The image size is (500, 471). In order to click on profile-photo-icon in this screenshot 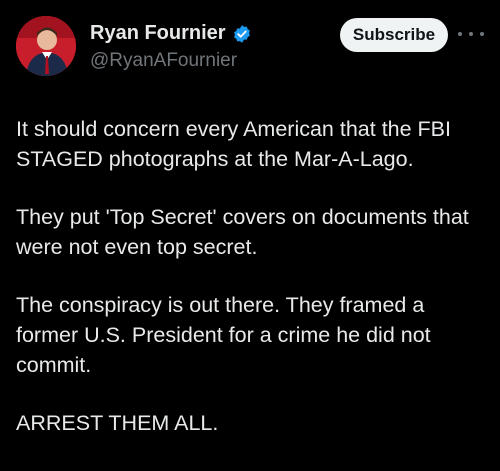, I will do `click(46, 46)`.